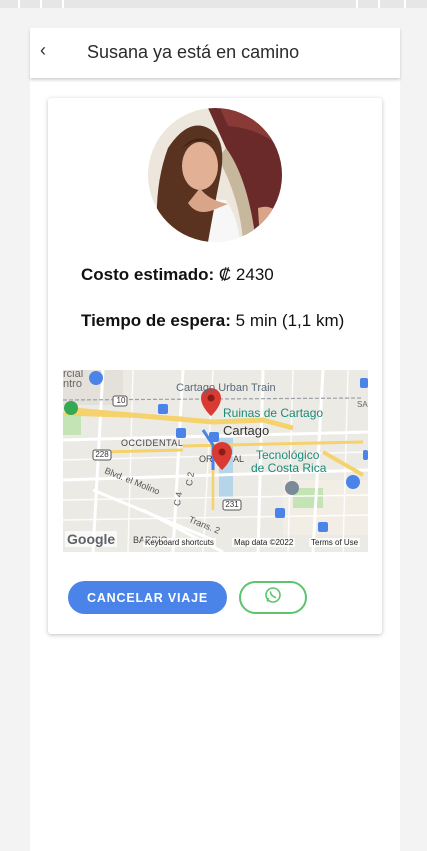 The width and height of the screenshot is (427, 851). Describe the element at coordinates (226, 388) in the screenshot. I see `map-label: Cartago Urban Train` at that location.